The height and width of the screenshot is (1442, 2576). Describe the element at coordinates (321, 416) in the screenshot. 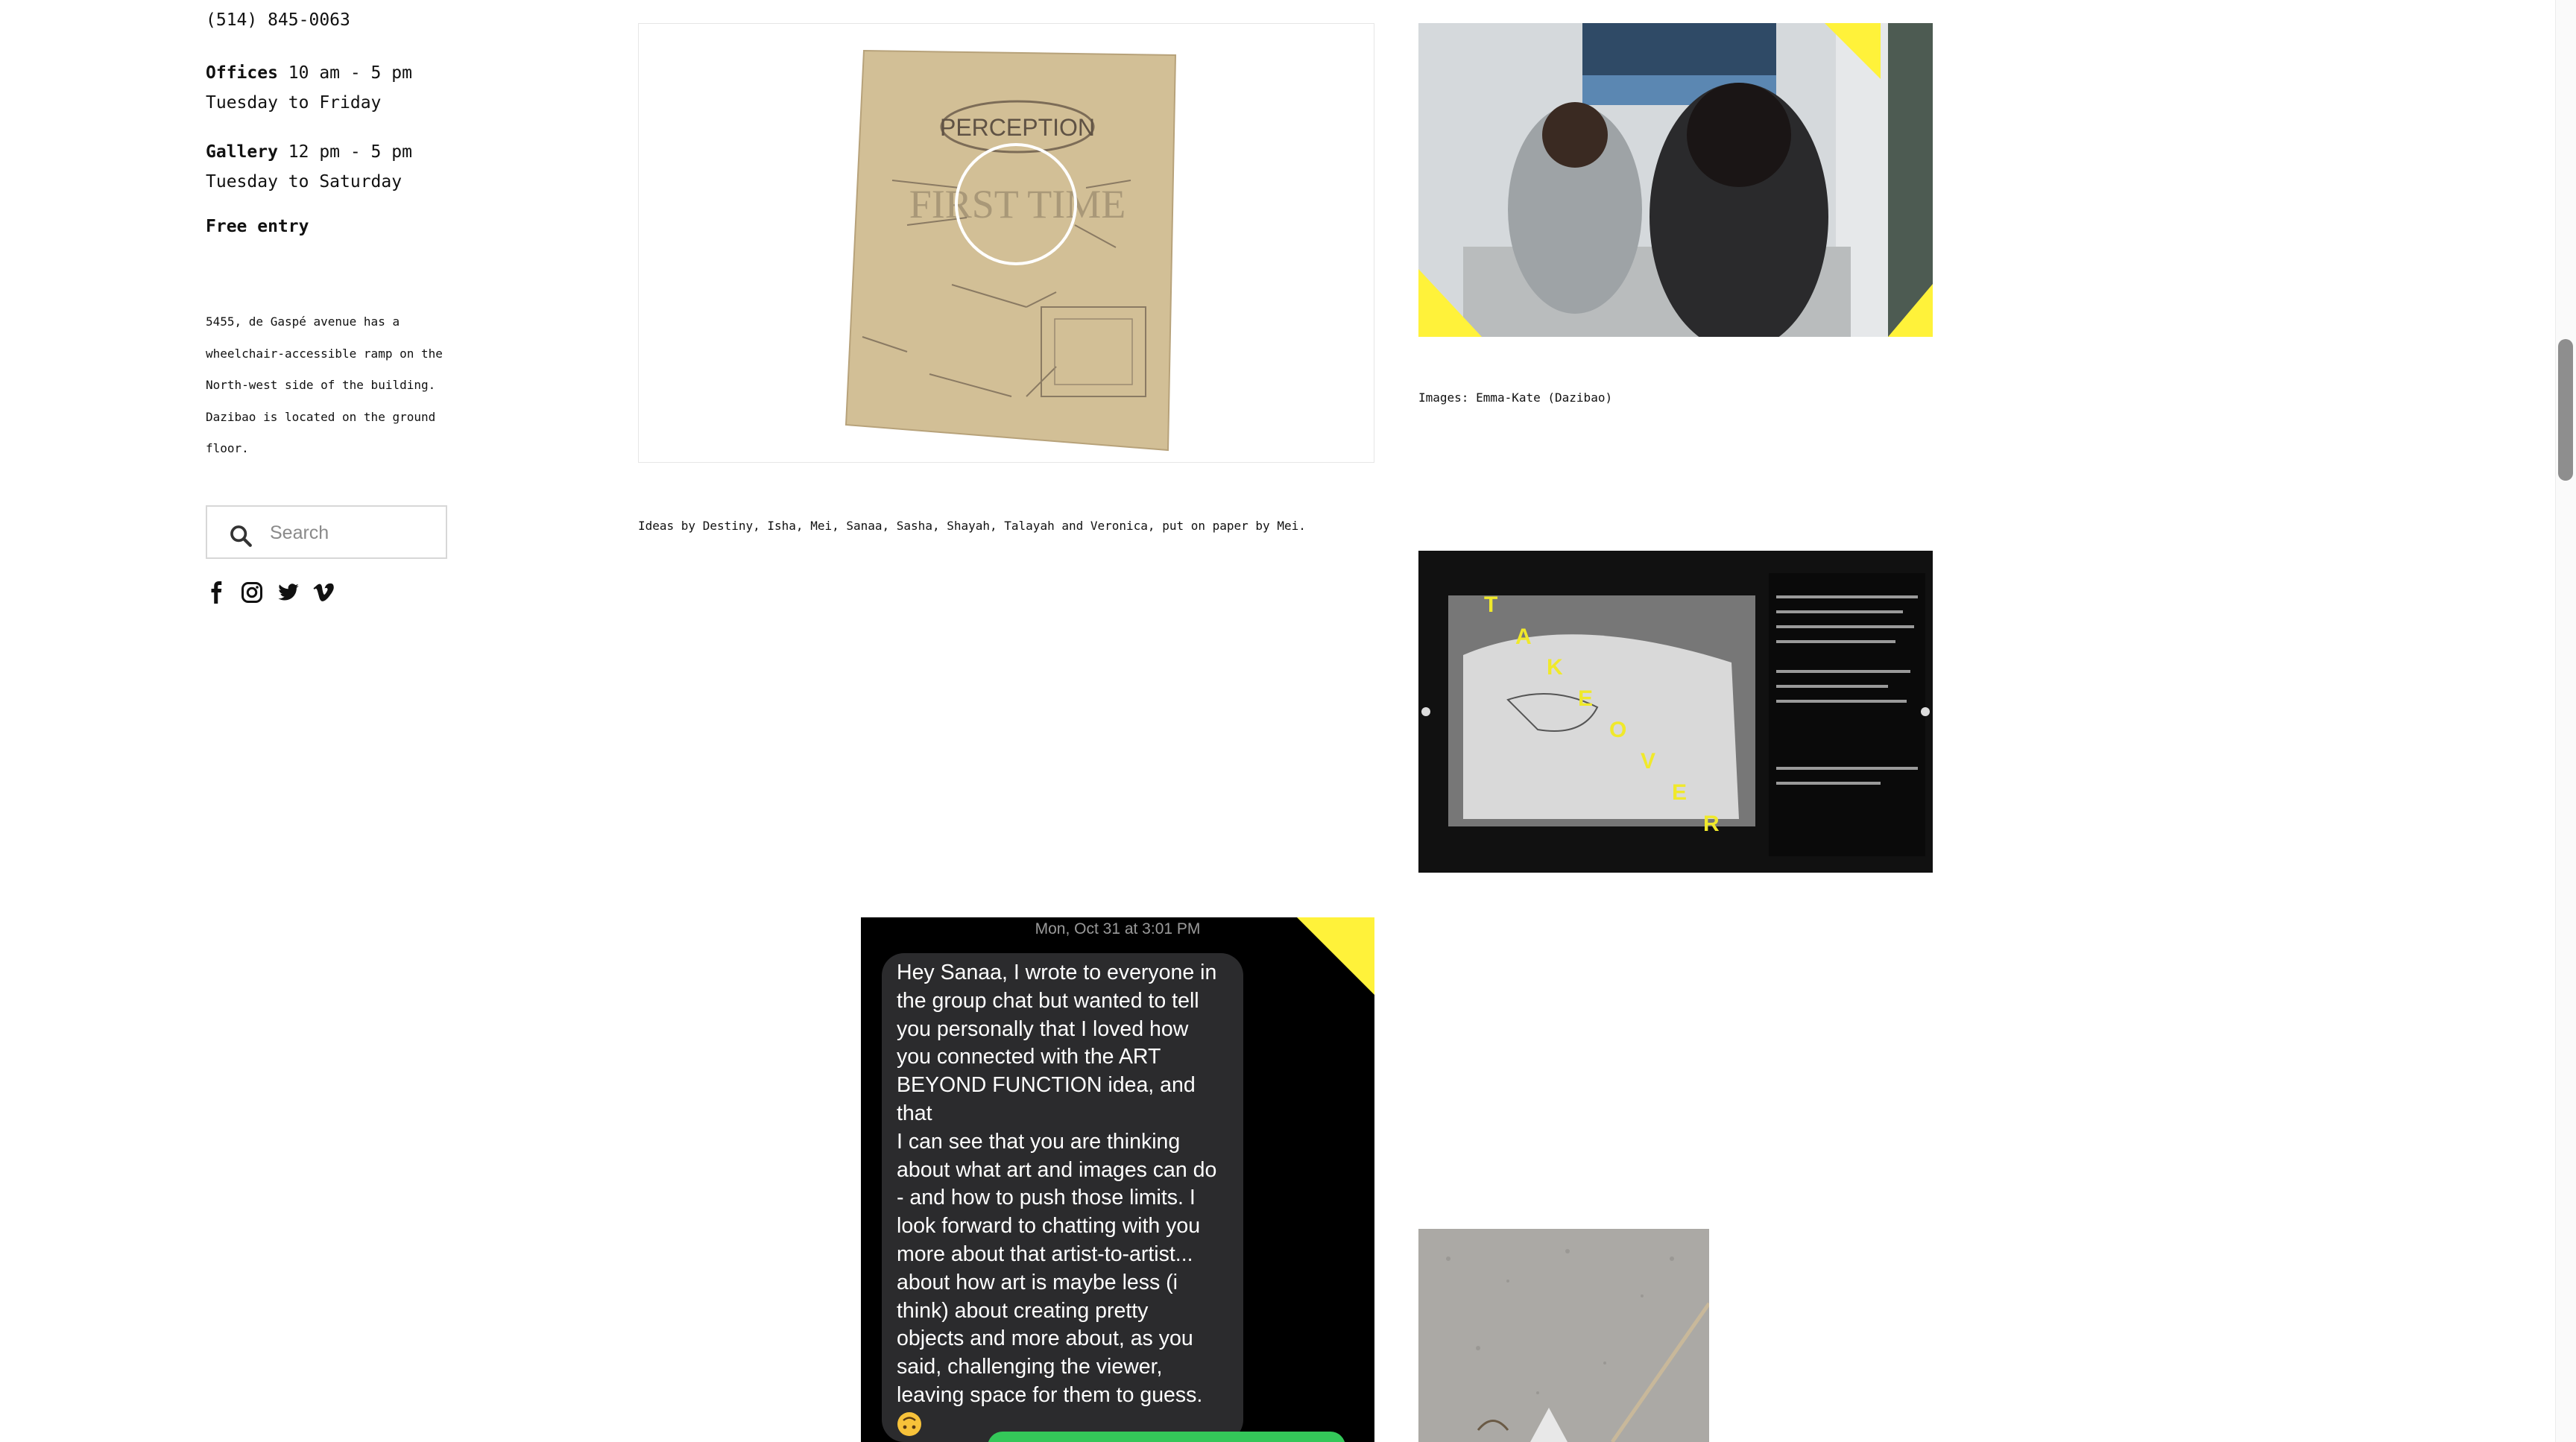

I see `accessibility-line: Dazibao is located on the ground` at that location.